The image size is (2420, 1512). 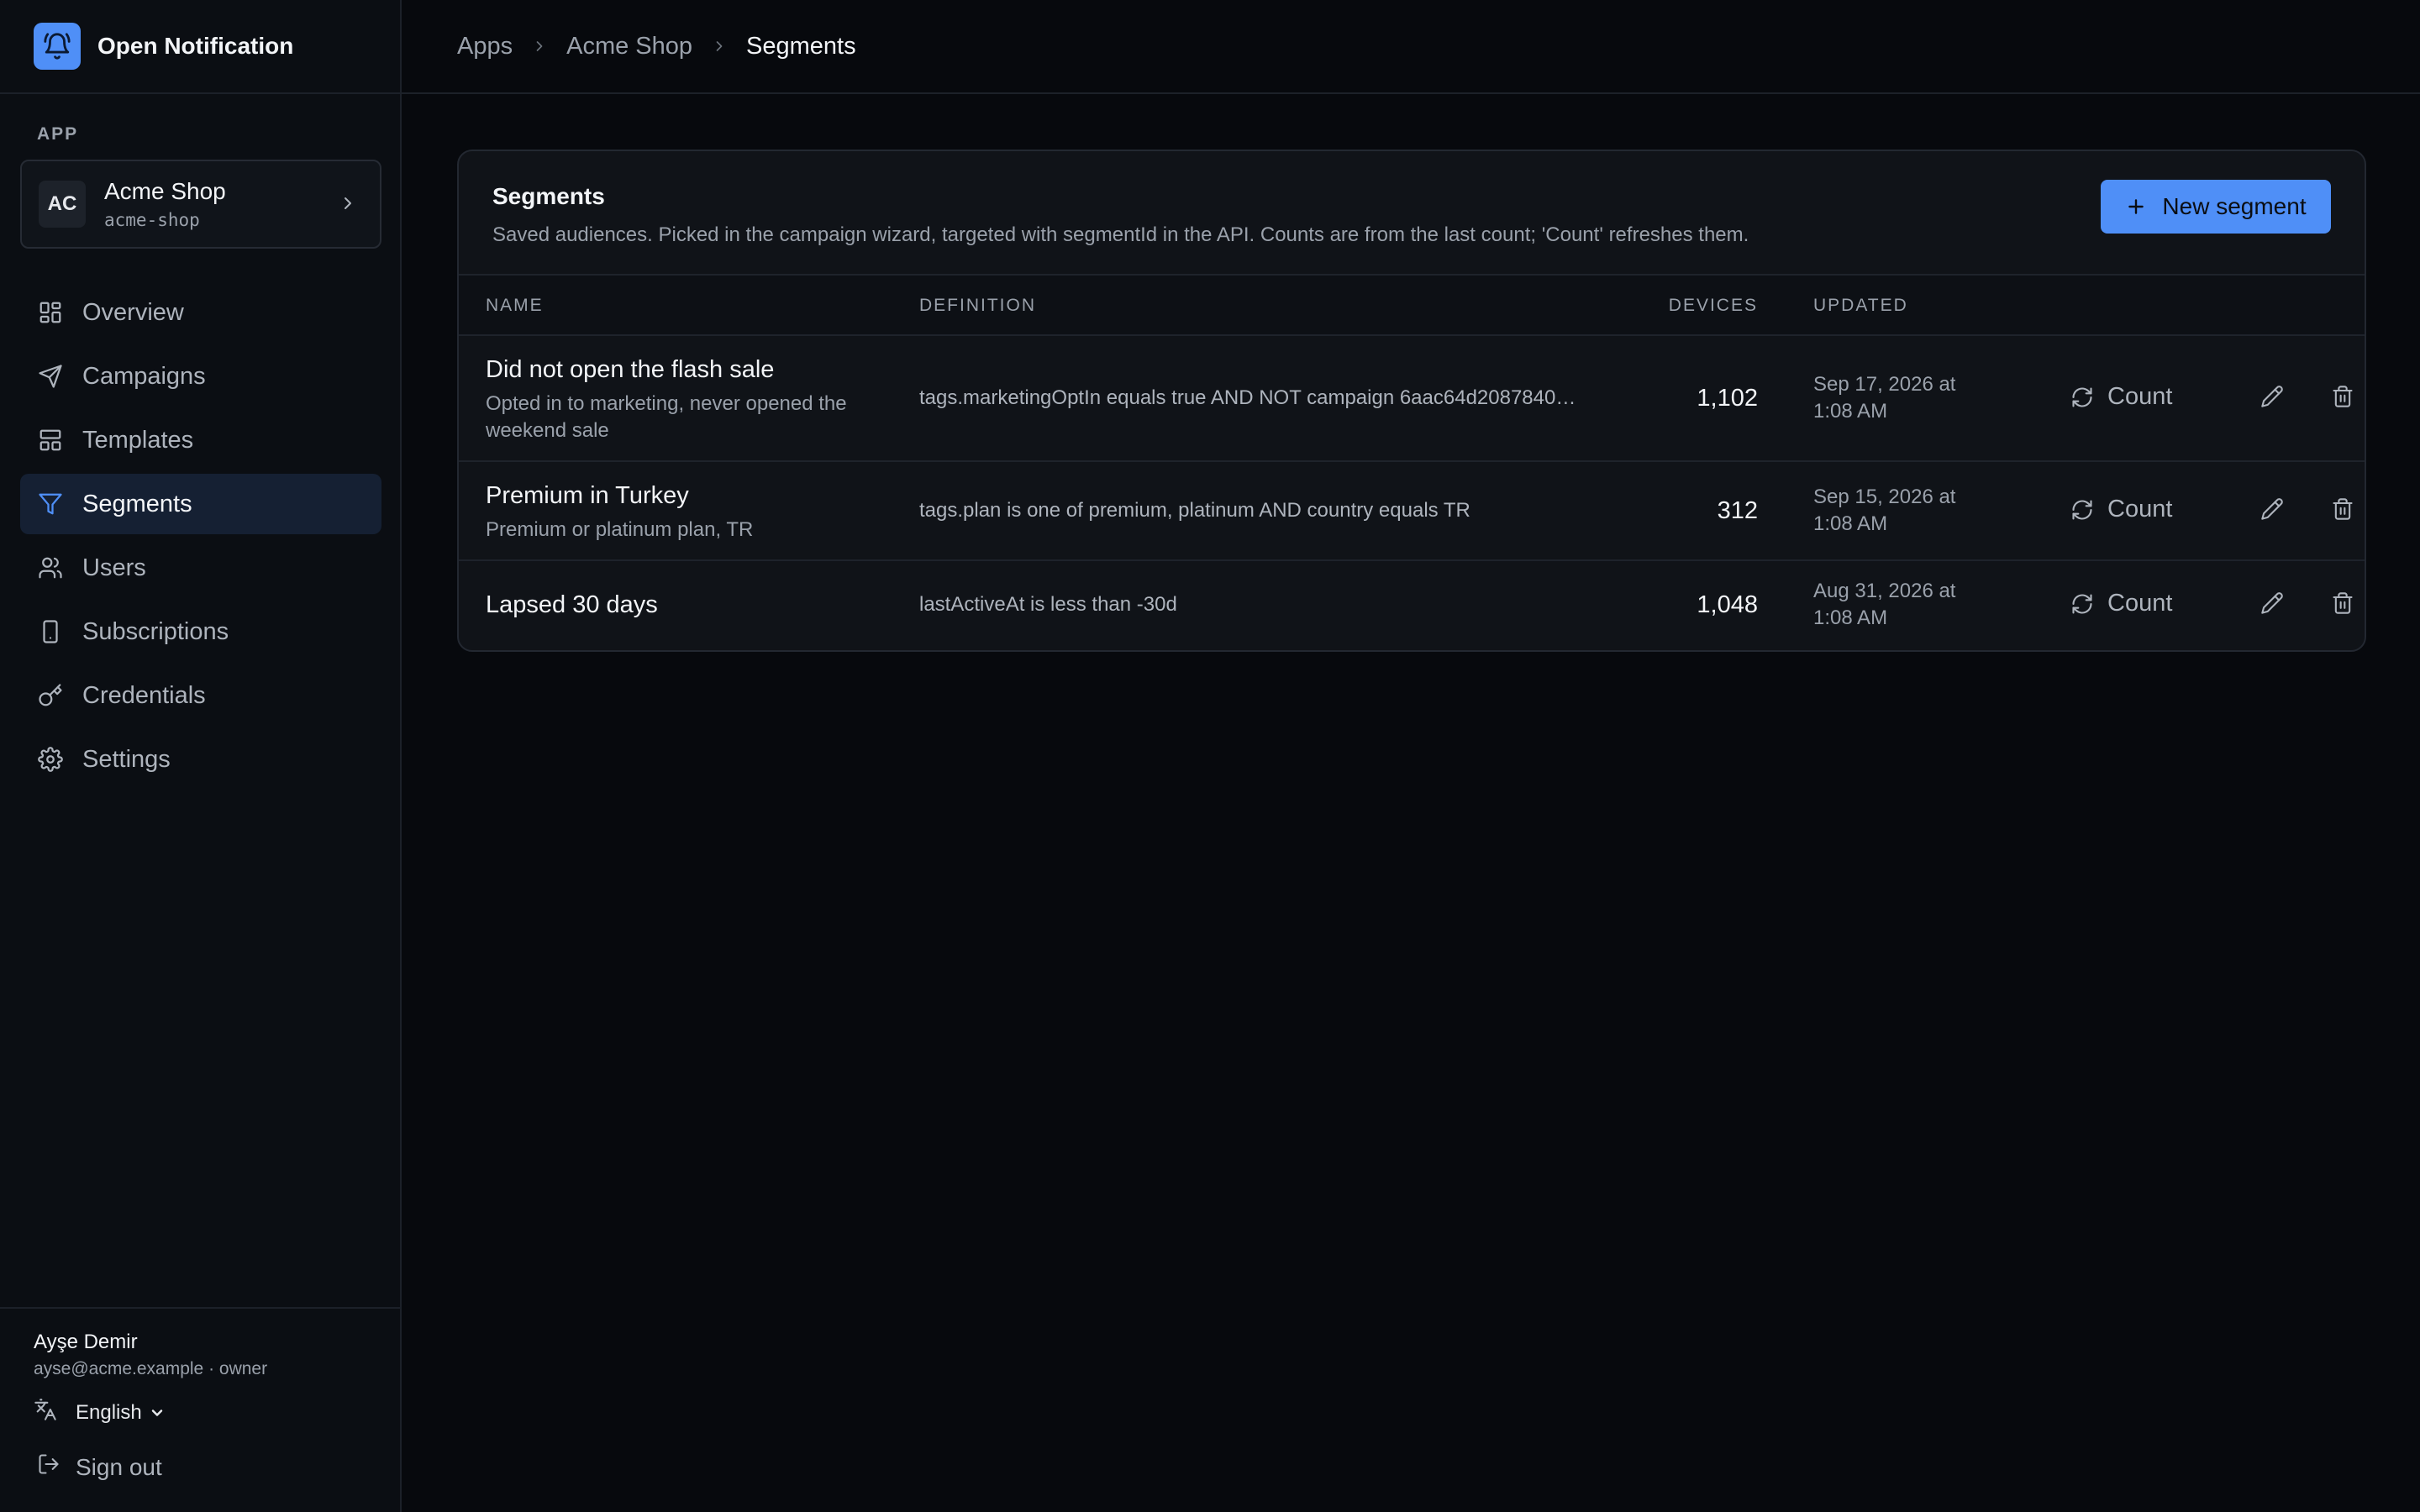 What do you see at coordinates (62, 204) in the screenshot?
I see `app-avatar: AC` at bounding box center [62, 204].